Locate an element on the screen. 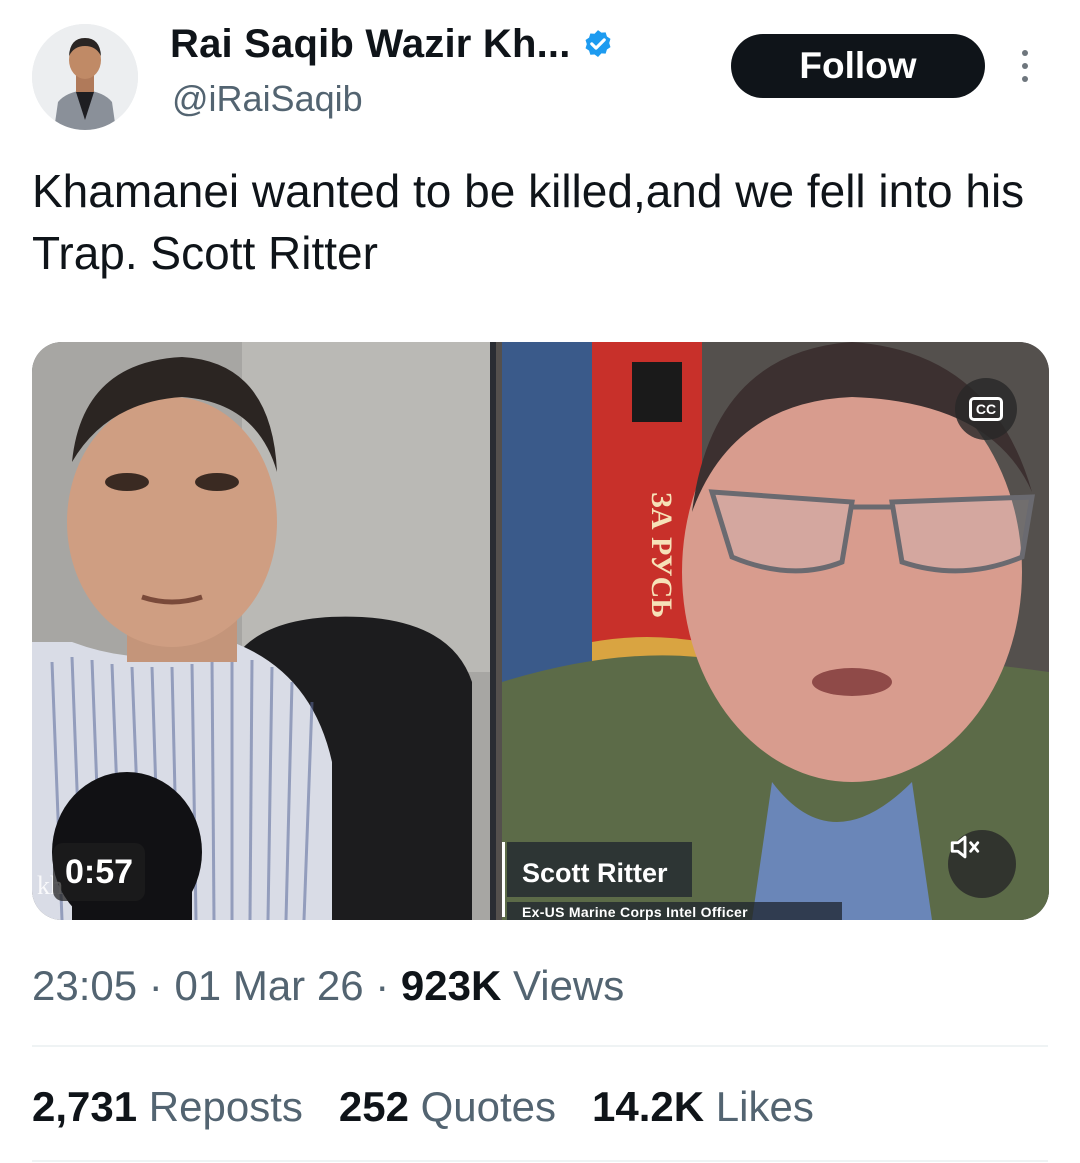 This screenshot has height=1163, width=1080. tweet-header: Rai Saqib Wazir Kh... @iRaiSaqib Follow is located at coordinates (540, 75).